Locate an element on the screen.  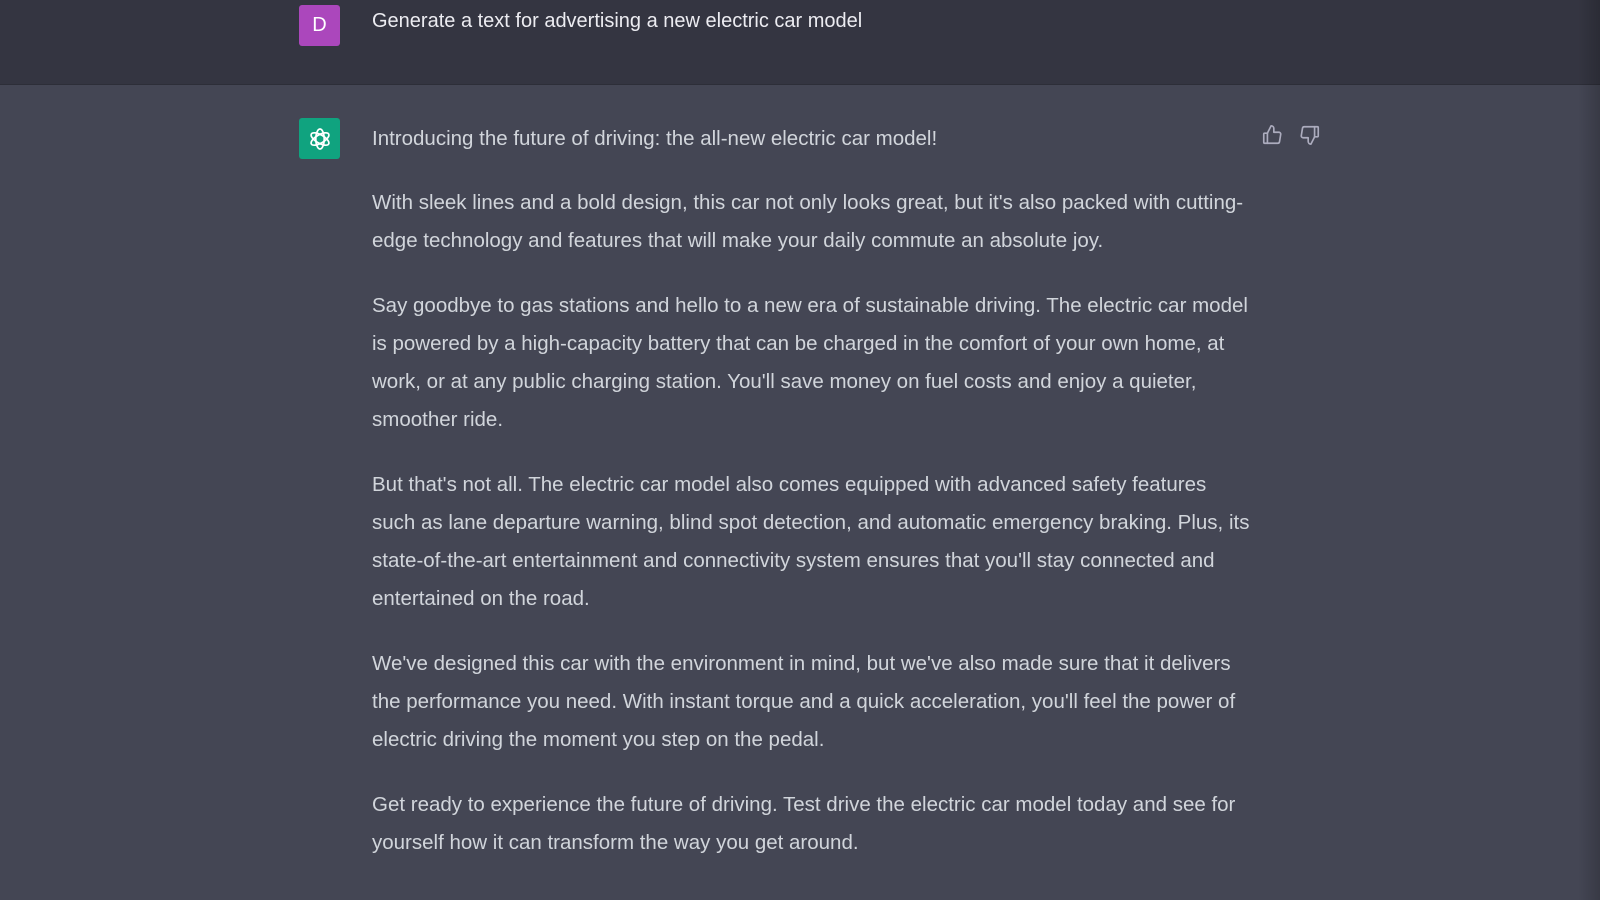
thumbs-up-icon is located at coordinates (1272, 135).